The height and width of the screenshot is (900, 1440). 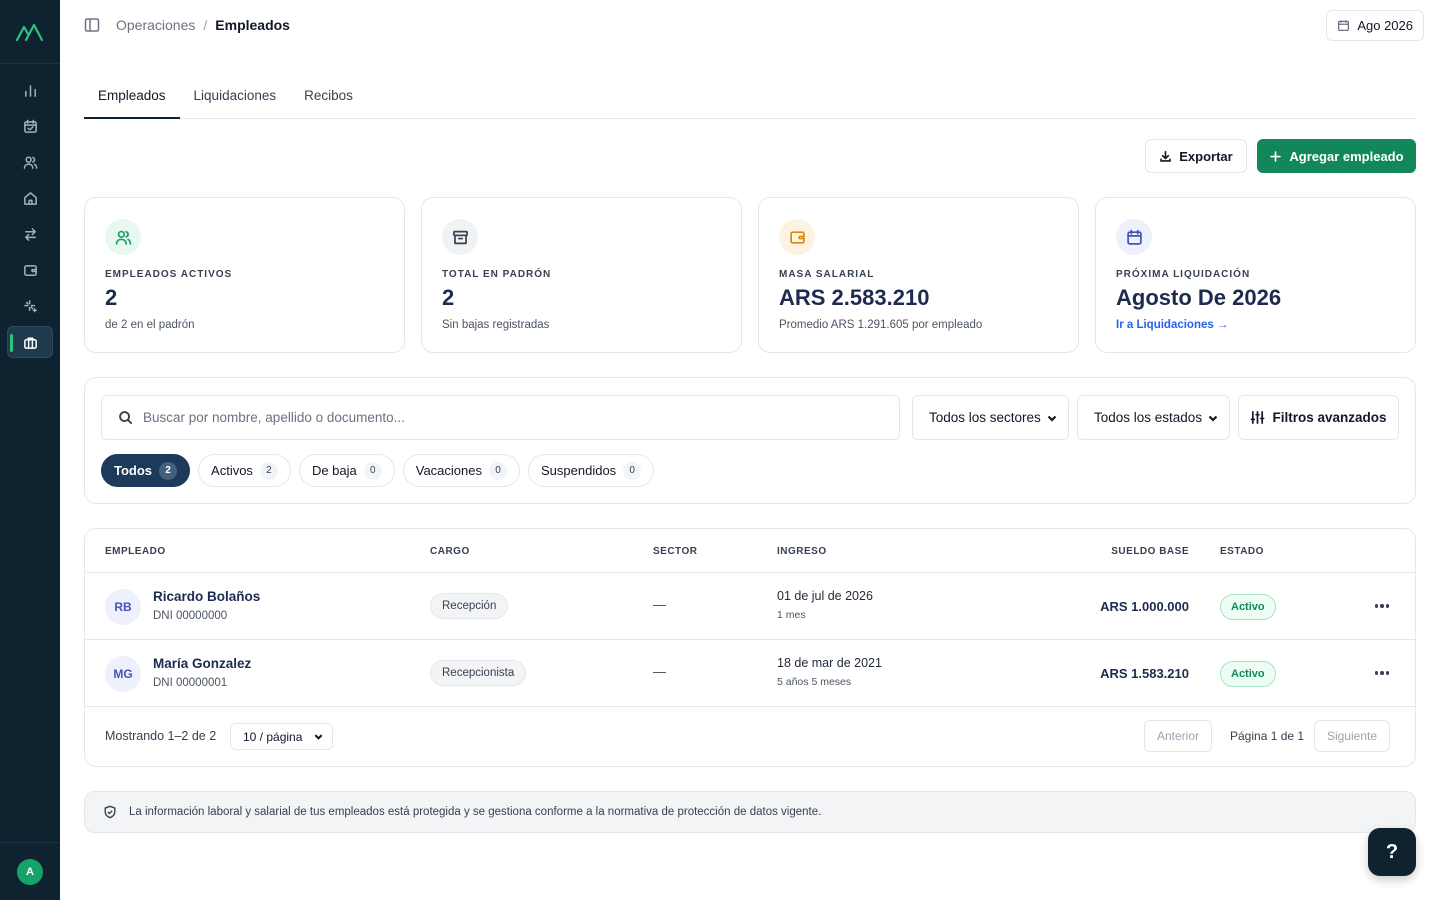 I want to click on sector-select: Todos los sectores, so click(x=990, y=417).